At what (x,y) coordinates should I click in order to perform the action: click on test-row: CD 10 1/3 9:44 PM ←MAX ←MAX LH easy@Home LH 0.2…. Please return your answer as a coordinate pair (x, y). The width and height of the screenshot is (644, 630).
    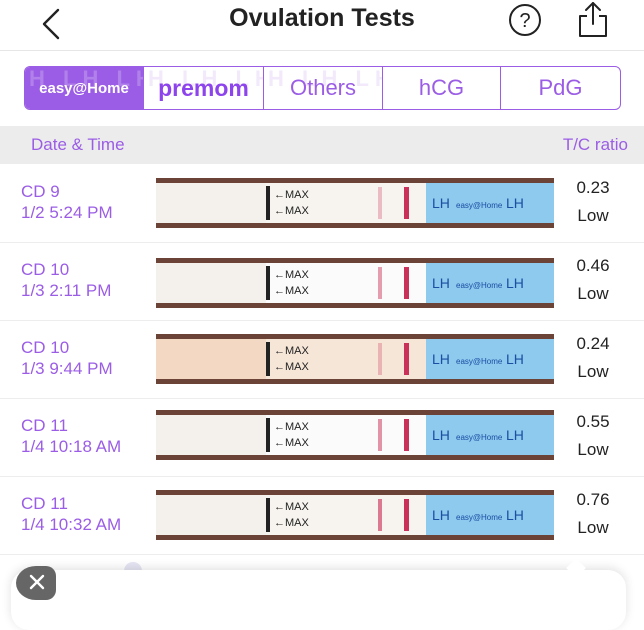
    Looking at the image, I should click on (322, 359).